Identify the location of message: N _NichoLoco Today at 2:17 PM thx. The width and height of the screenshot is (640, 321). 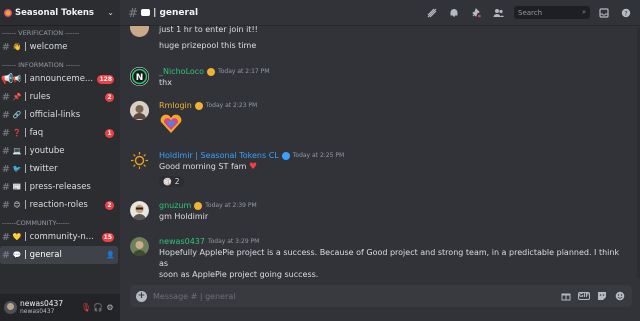
(380, 77).